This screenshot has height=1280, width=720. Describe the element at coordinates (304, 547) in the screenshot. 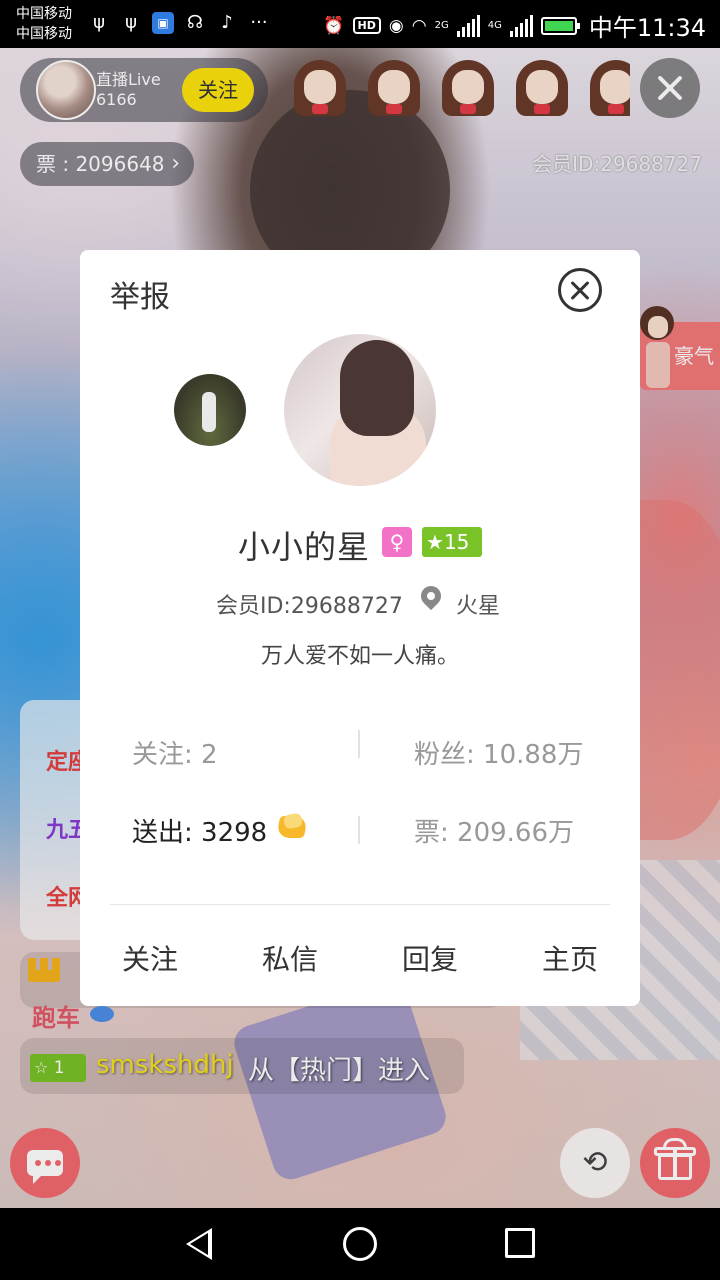

I see `profile-nickname: 小小的星` at that location.